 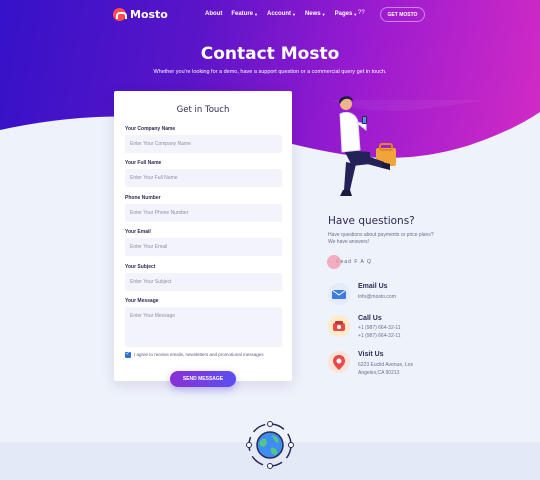 What do you see at coordinates (339, 294) in the screenshot?
I see `envelope-icon` at bounding box center [339, 294].